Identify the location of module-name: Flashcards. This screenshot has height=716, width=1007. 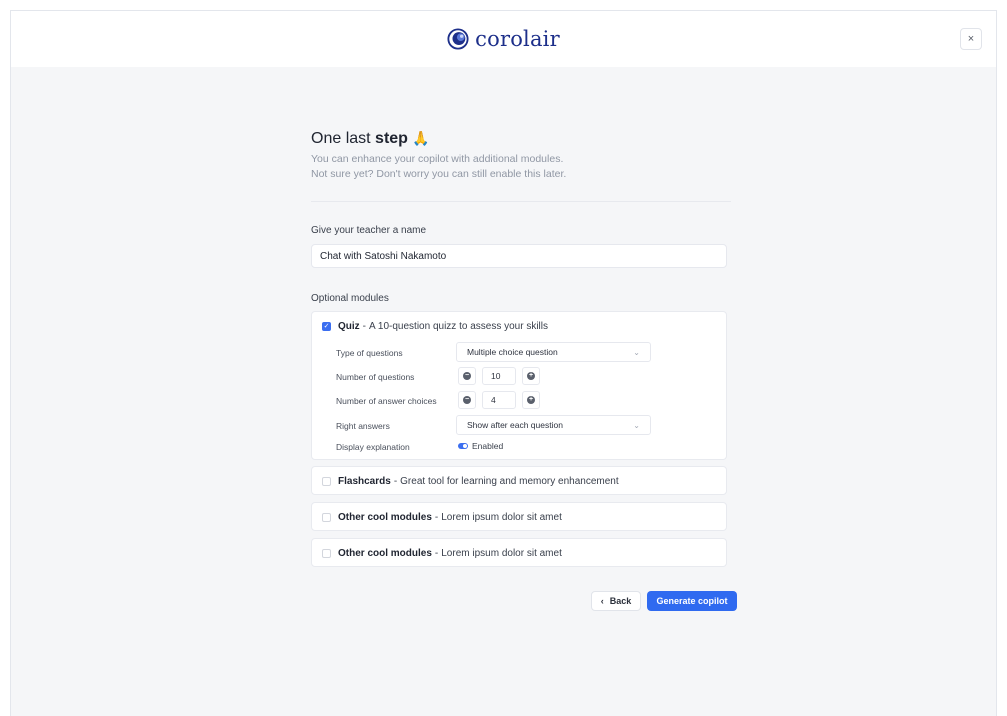
(364, 481).